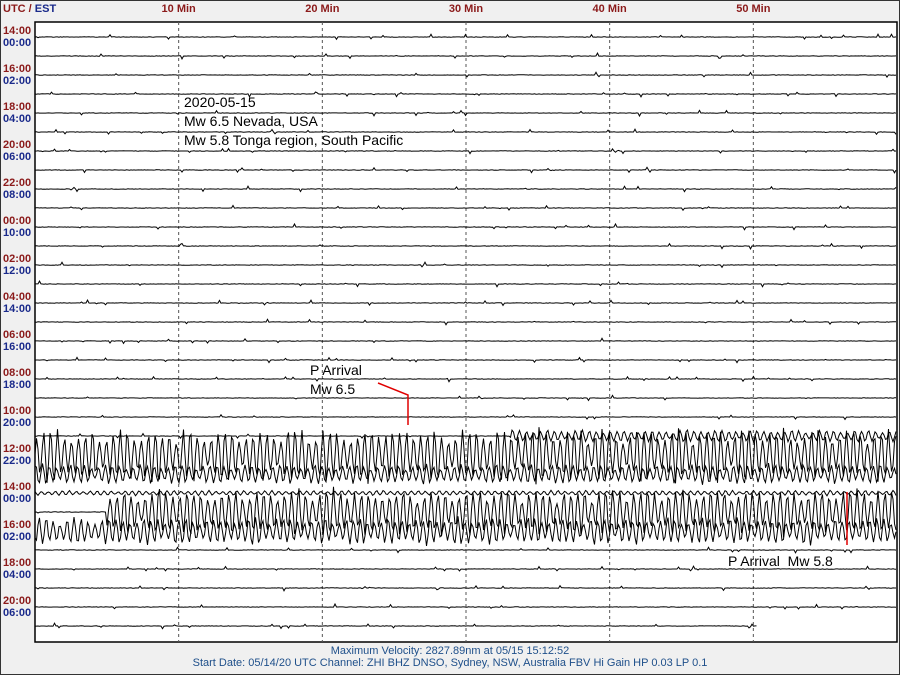  Describe the element at coordinates (251, 121) in the screenshot. I see `event-nevada: Mw 6.5 Nevada, USA` at that location.